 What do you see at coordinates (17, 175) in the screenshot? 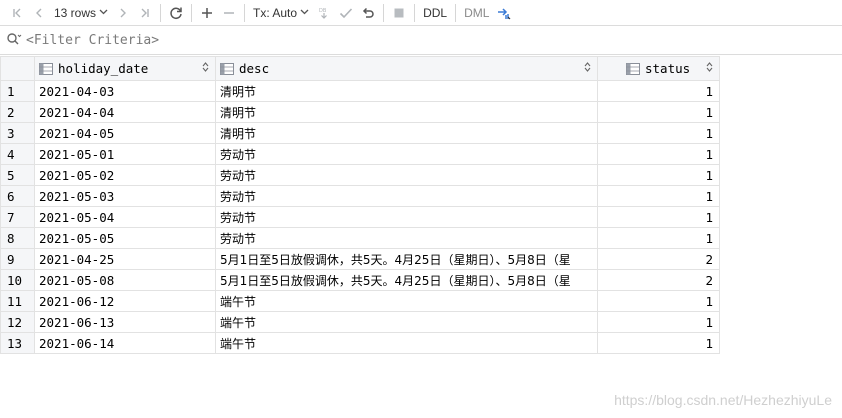
I see `row-number: 5` at bounding box center [17, 175].